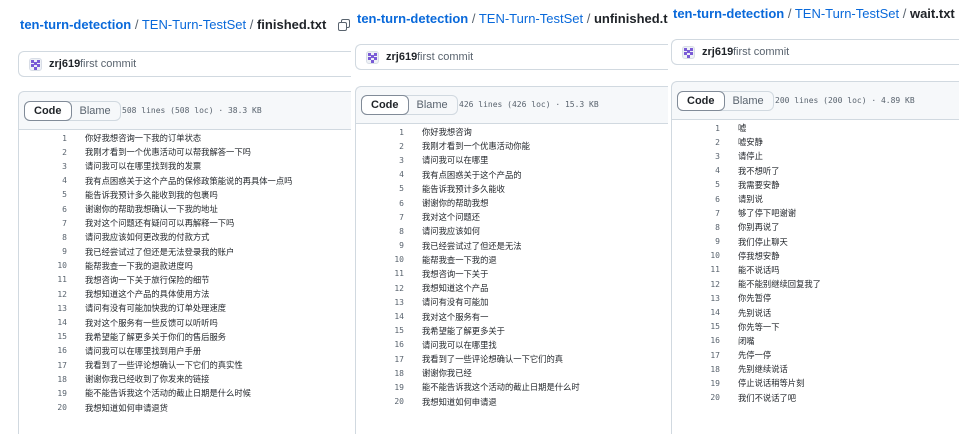 The image size is (959, 434). What do you see at coordinates (147, 279) in the screenshot?
I see `line-text: 我想咨询一下关于旅行保险的细节` at bounding box center [147, 279].